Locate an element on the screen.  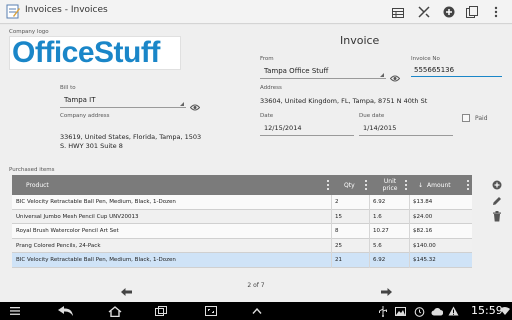
cell-qty: 2 is located at coordinates (351, 202).